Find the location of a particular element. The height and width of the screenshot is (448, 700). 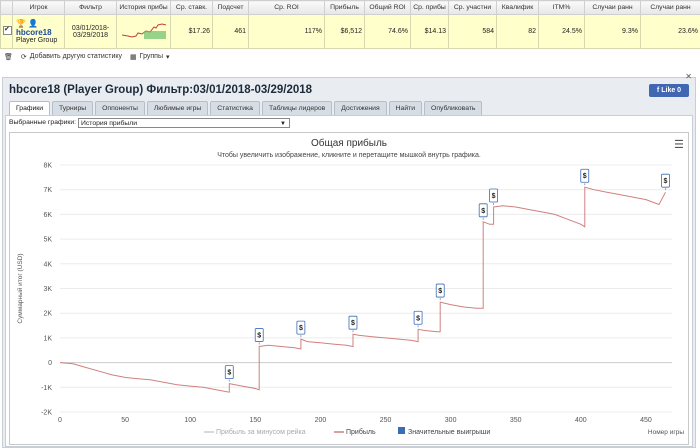

y-tick-label: 7K is located at coordinates (47, 190).